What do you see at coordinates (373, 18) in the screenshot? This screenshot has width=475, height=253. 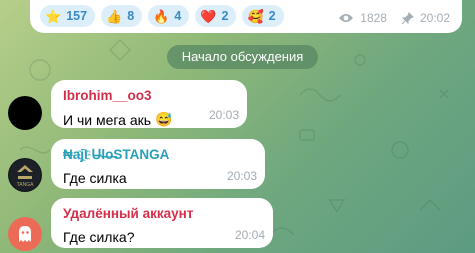 I see `views-count: 1828` at bounding box center [373, 18].